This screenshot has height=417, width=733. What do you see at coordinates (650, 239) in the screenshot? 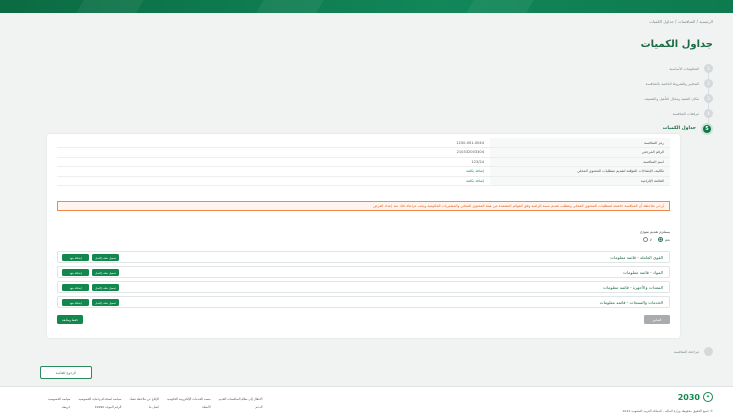
I see `radio-label: لا` at bounding box center [650, 239].